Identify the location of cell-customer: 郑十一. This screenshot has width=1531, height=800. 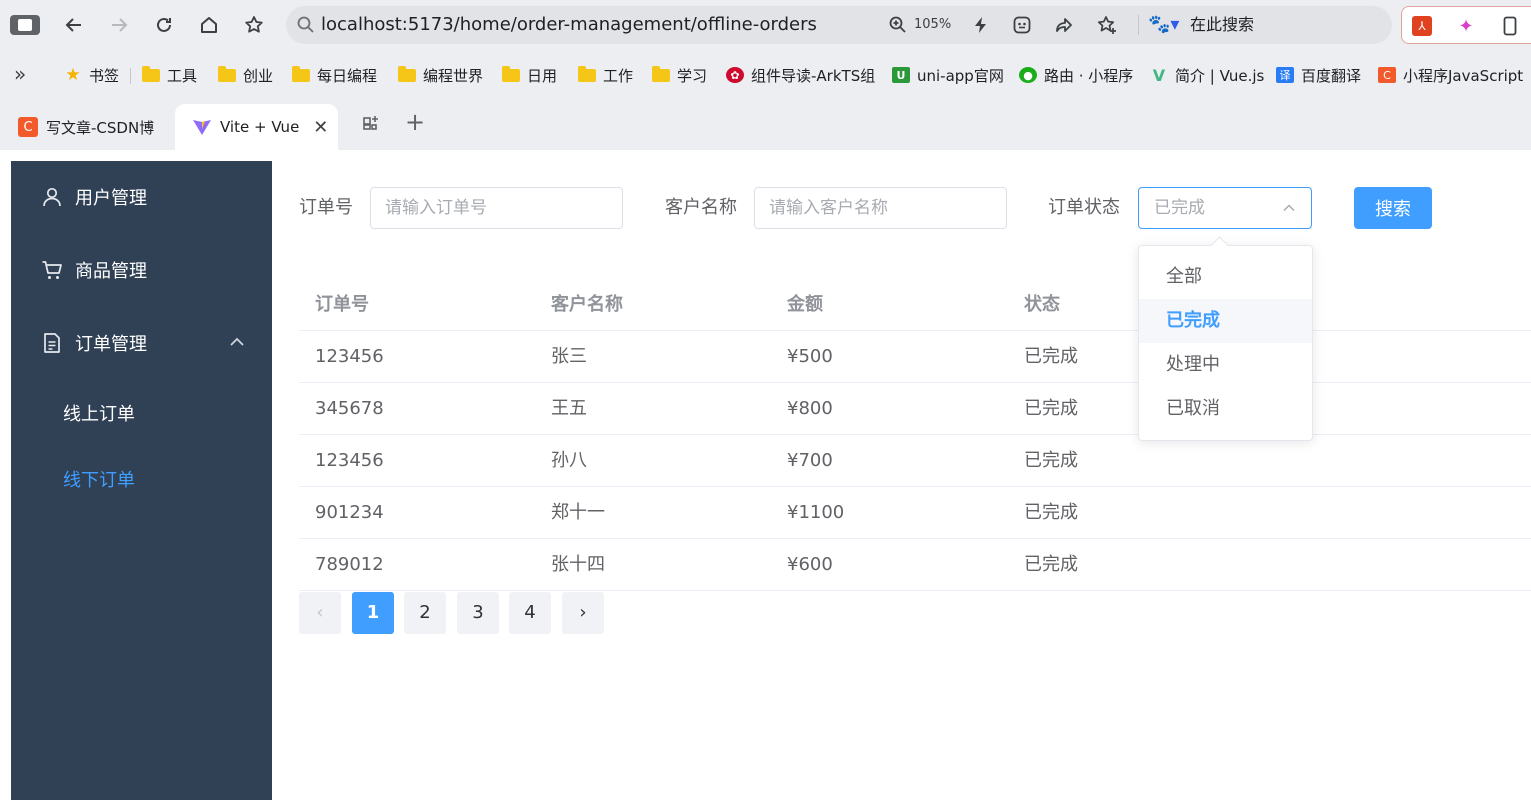
(578, 512).